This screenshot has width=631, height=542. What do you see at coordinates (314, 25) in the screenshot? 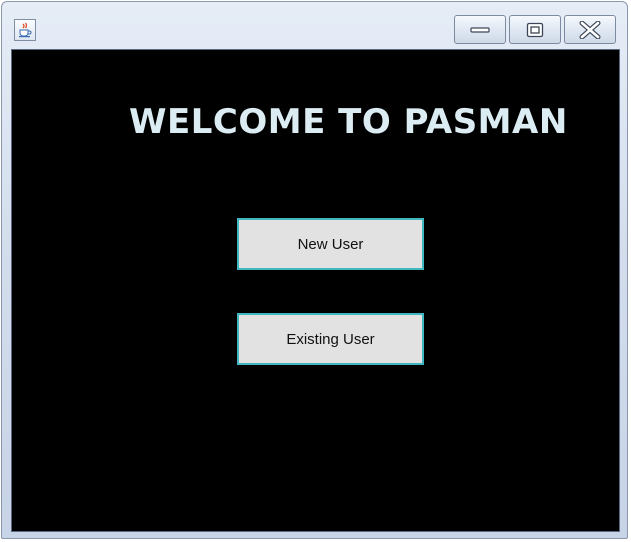
I see `title-bar` at bounding box center [314, 25].